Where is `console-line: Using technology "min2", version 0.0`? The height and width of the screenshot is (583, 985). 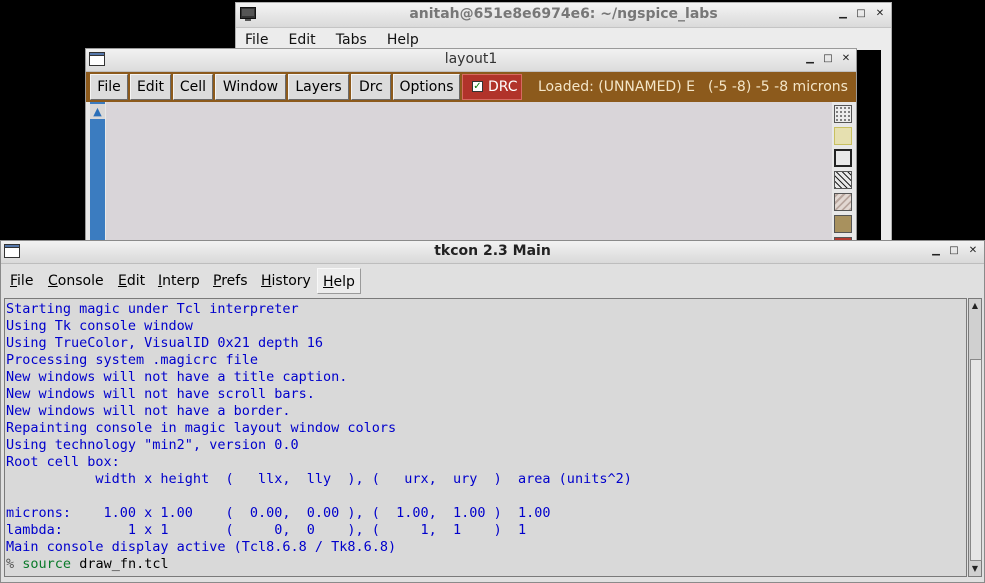
console-line: Using technology "min2", version 0.0 is located at coordinates (152, 445).